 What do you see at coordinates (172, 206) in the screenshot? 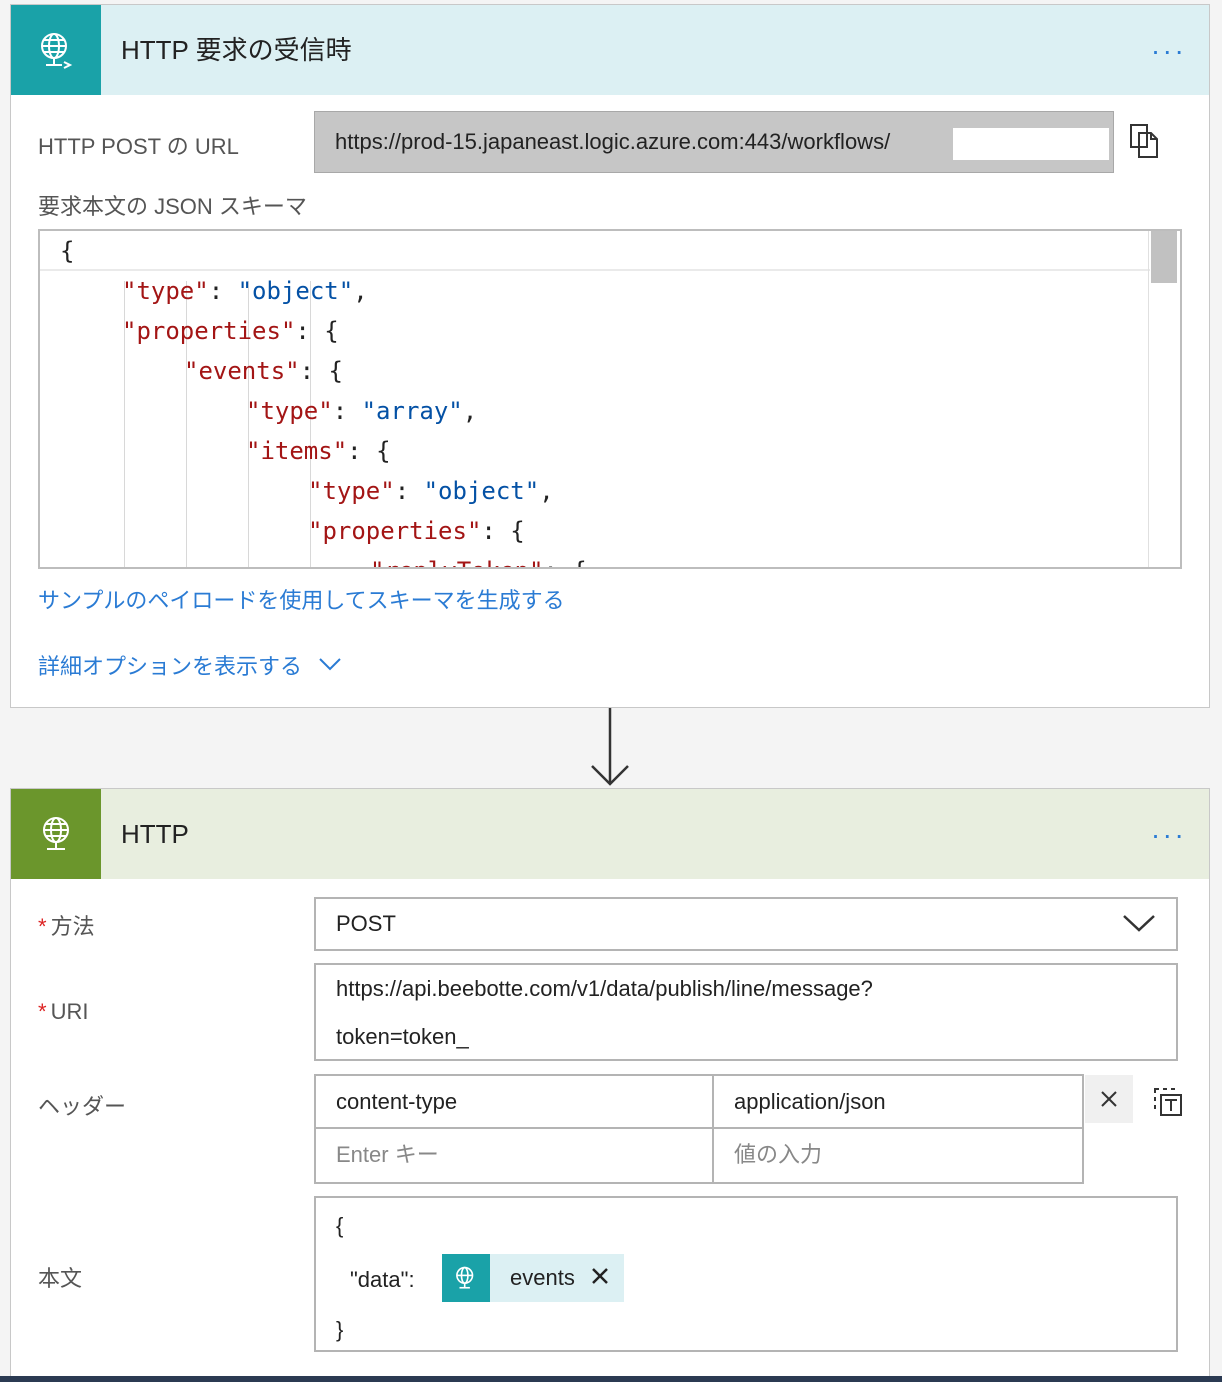
I see `json-schema-label: 要求本文の JSON スキーマ` at bounding box center [172, 206].